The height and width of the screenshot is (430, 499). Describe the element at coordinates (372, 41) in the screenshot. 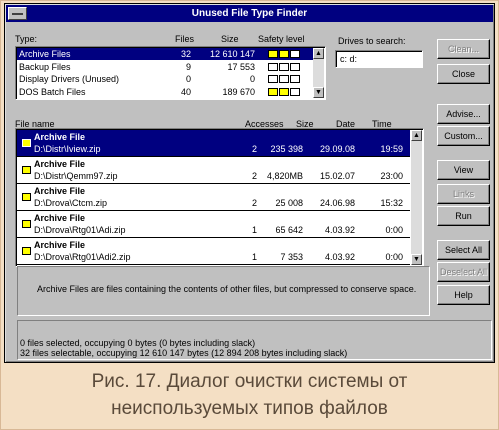

I see `drives-label: Drives to search:` at that location.